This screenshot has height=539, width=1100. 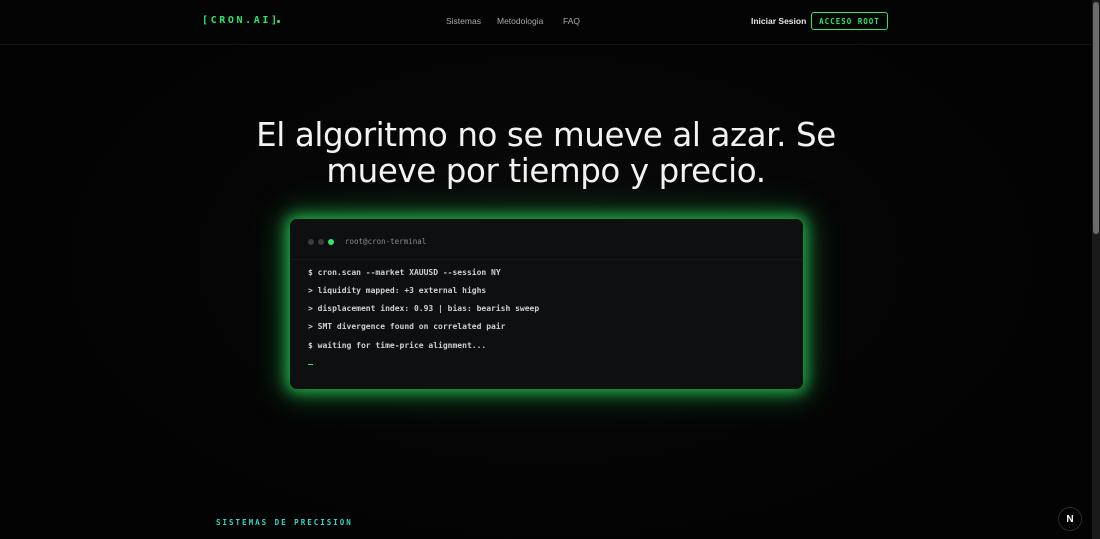 I want to click on logo-status-dot, so click(x=278, y=21).